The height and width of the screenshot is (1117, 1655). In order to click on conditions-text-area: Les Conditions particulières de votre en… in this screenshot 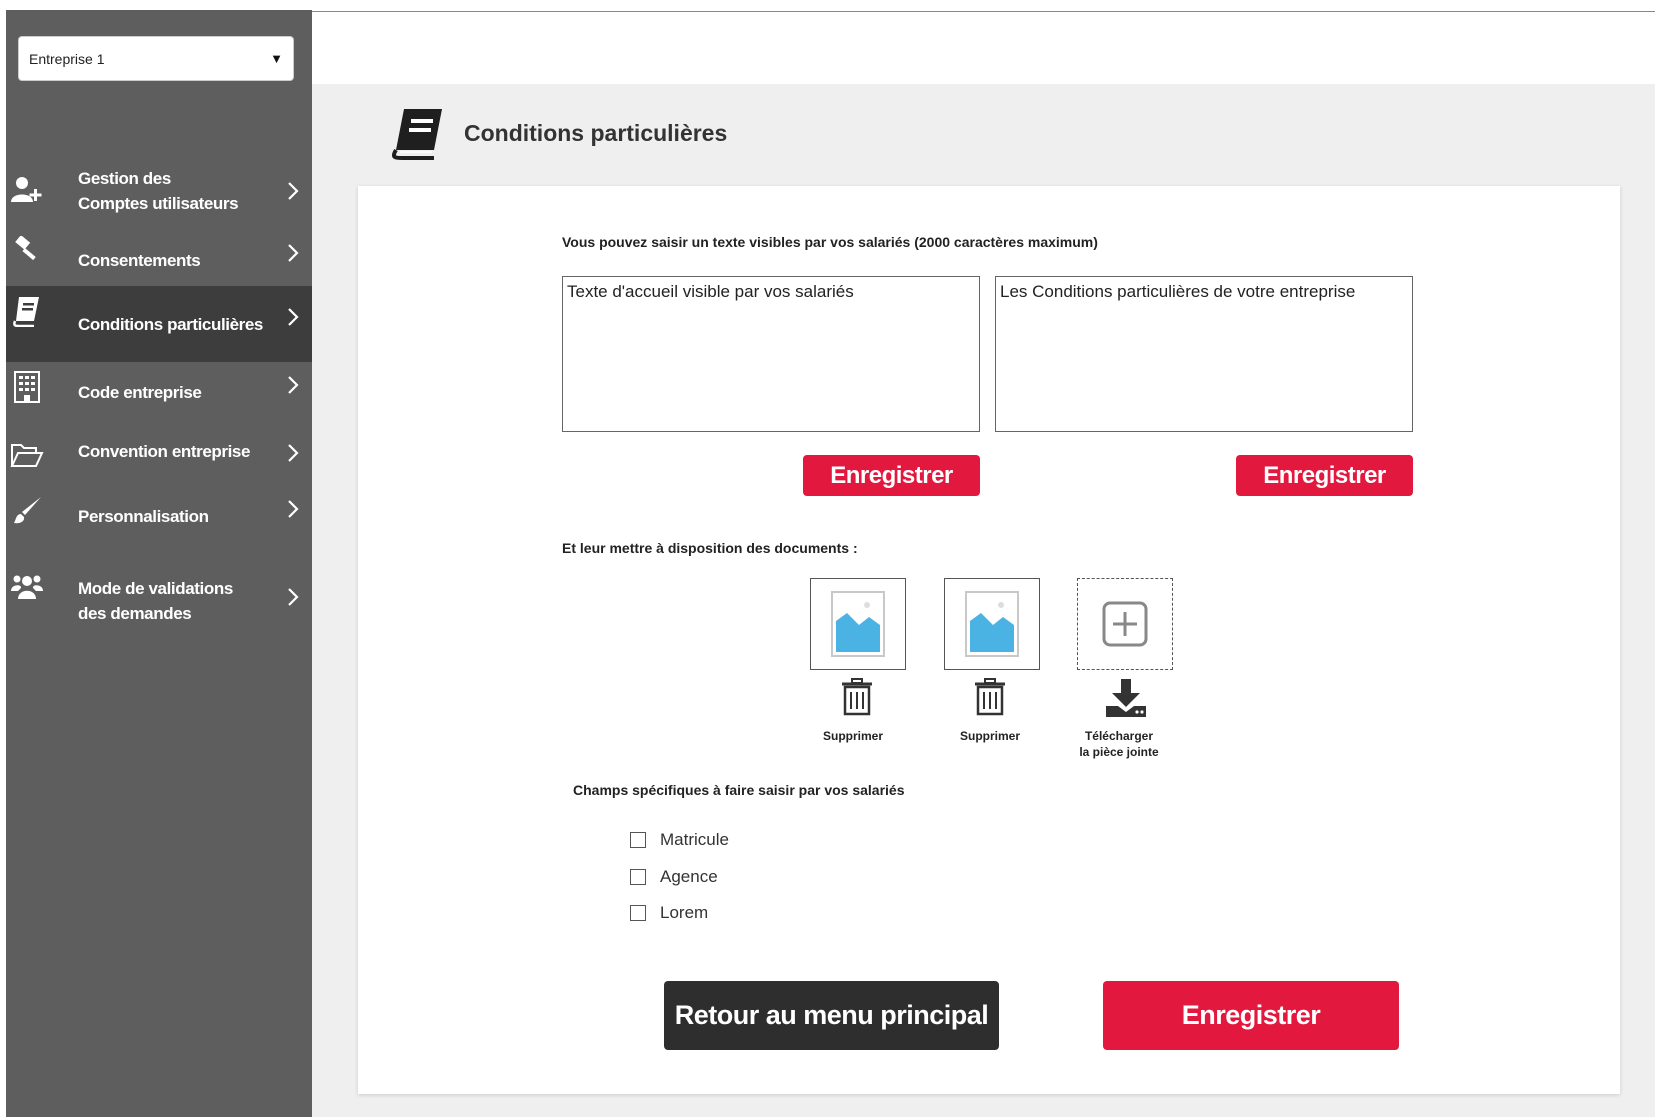, I will do `click(1204, 354)`.